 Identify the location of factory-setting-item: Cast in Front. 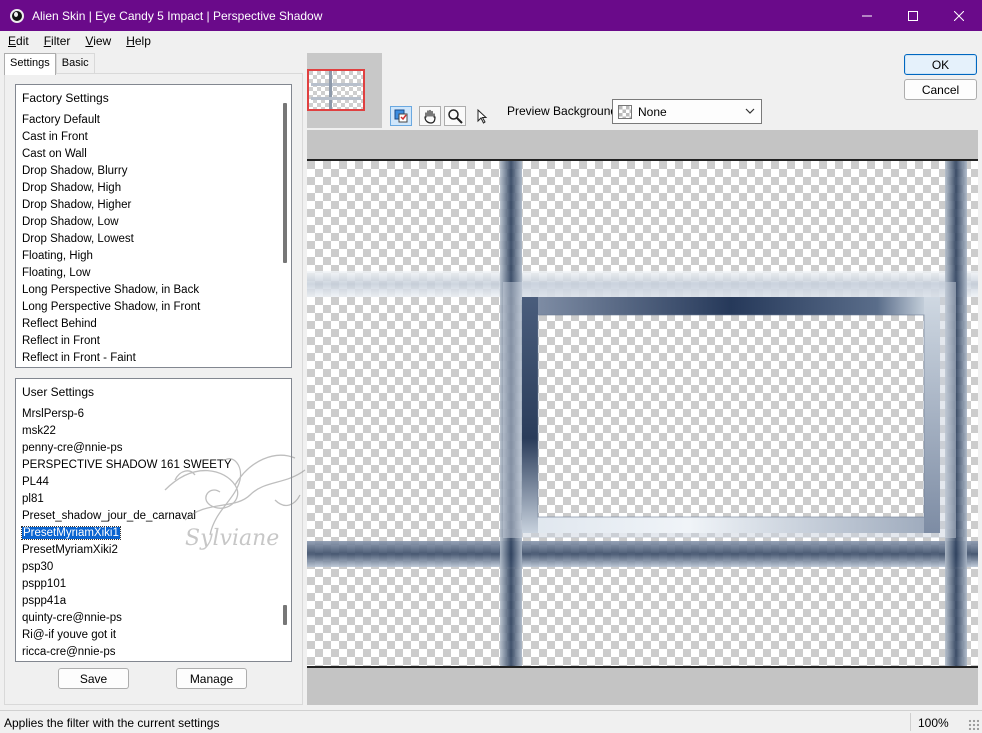
(150, 137).